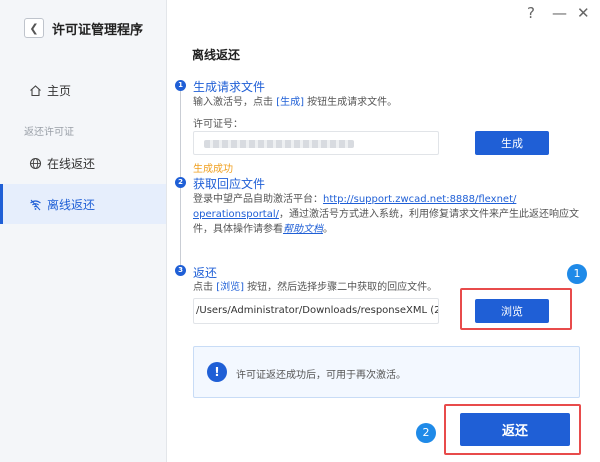 The image size is (600, 462). What do you see at coordinates (315, 287) in the screenshot?
I see `step-3-desc: 点击 [浏览] 按钮，然后选择步骤二中获取的回应文件。` at bounding box center [315, 287].